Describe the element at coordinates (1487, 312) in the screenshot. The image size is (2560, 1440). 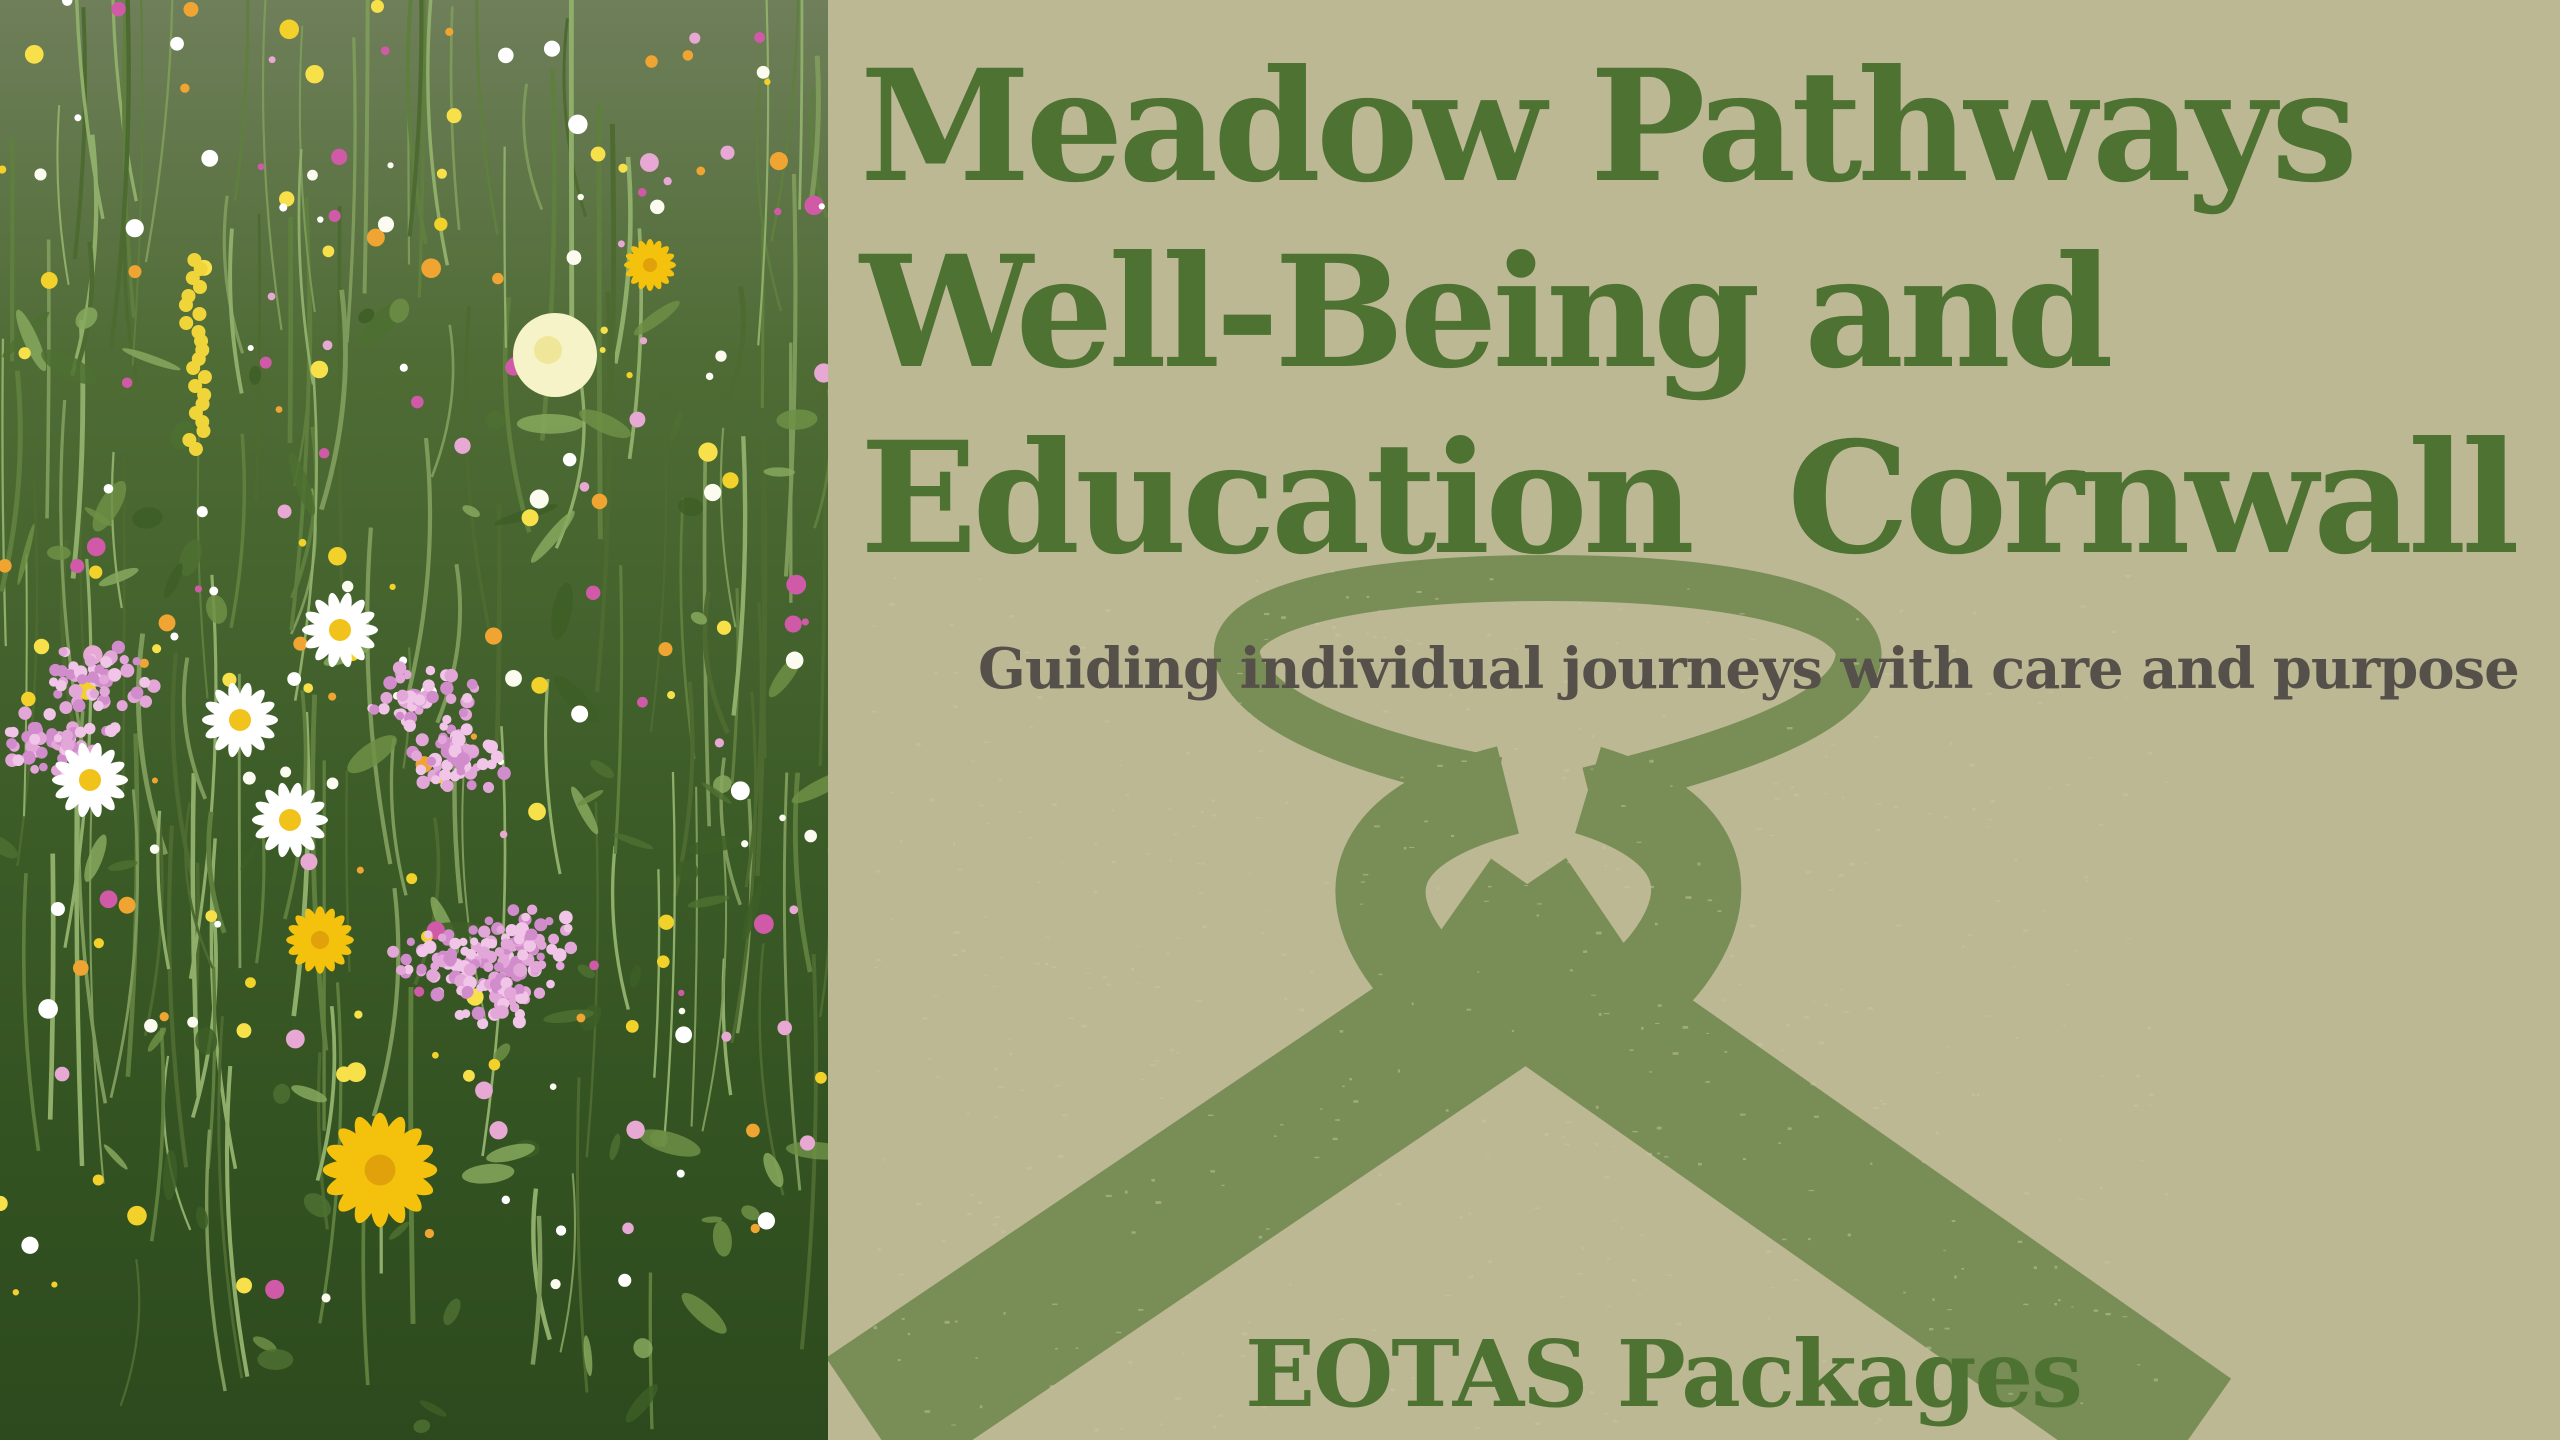
I see `title-line-2: Well-Being and` at that location.